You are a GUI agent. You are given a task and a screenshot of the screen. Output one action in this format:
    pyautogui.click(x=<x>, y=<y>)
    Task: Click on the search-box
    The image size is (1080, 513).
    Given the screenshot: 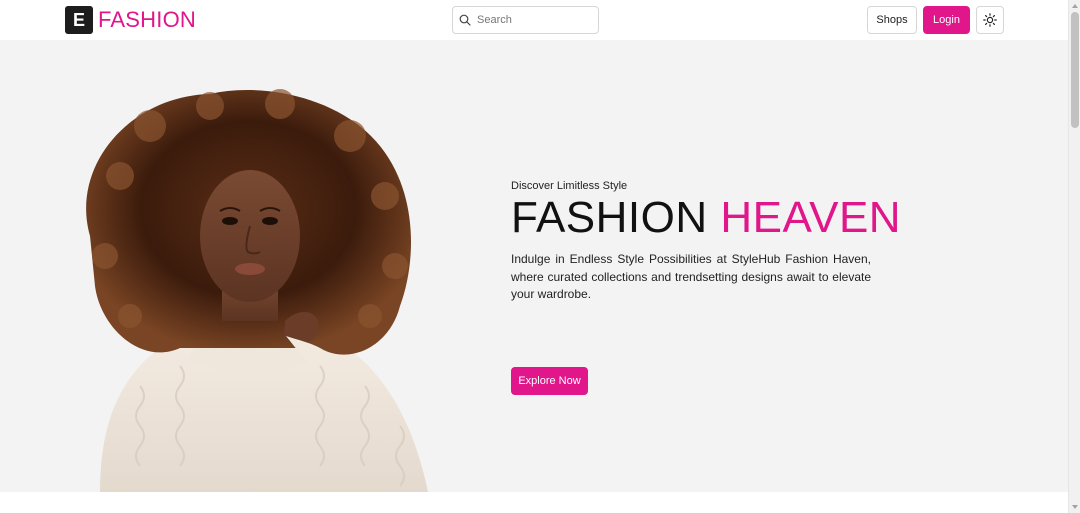 What is the action you would take?
    pyautogui.click(x=525, y=20)
    